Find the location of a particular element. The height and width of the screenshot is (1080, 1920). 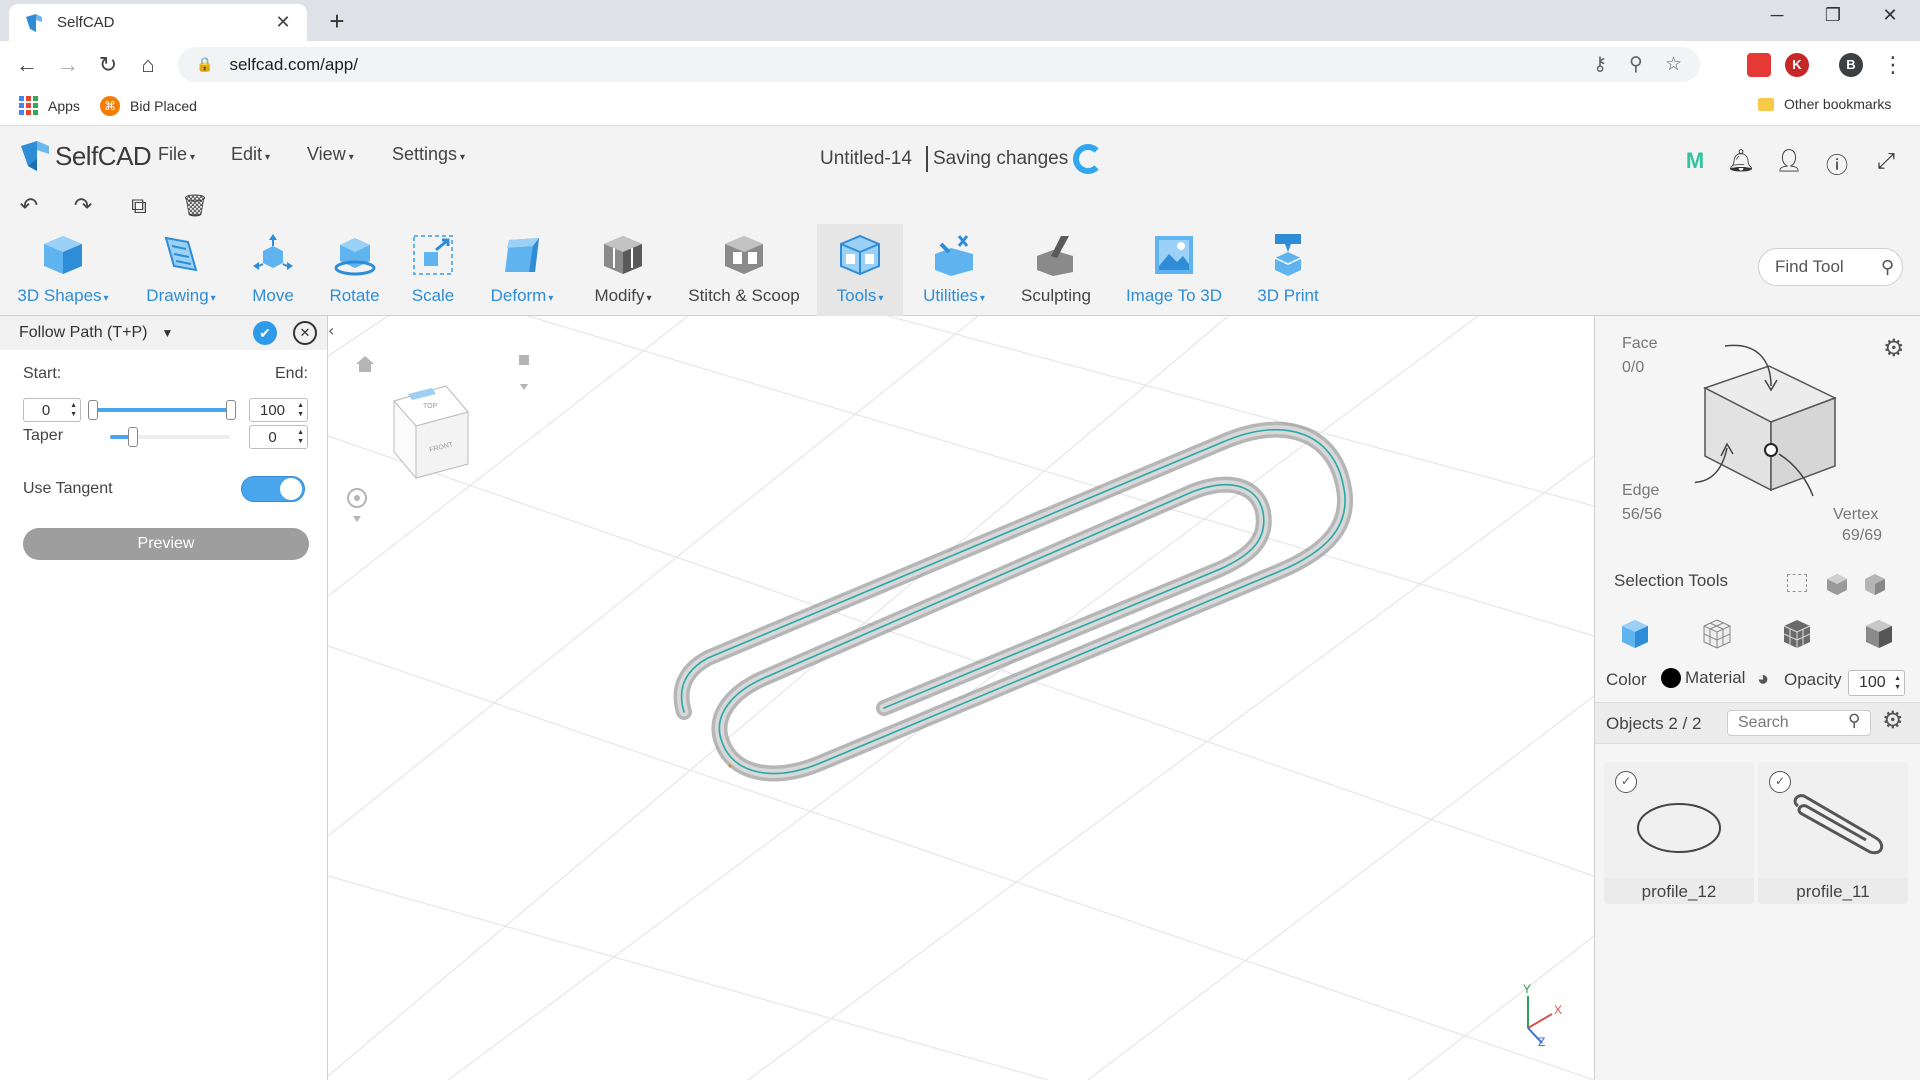

browser-tab: SelfCAD ✕ is located at coordinates (158, 22).